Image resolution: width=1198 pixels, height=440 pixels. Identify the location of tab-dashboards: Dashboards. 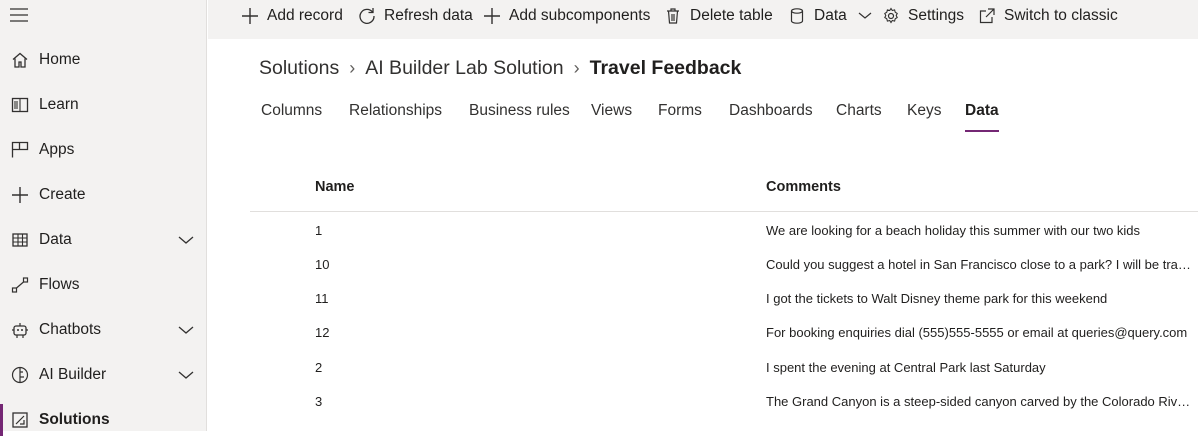
(771, 114).